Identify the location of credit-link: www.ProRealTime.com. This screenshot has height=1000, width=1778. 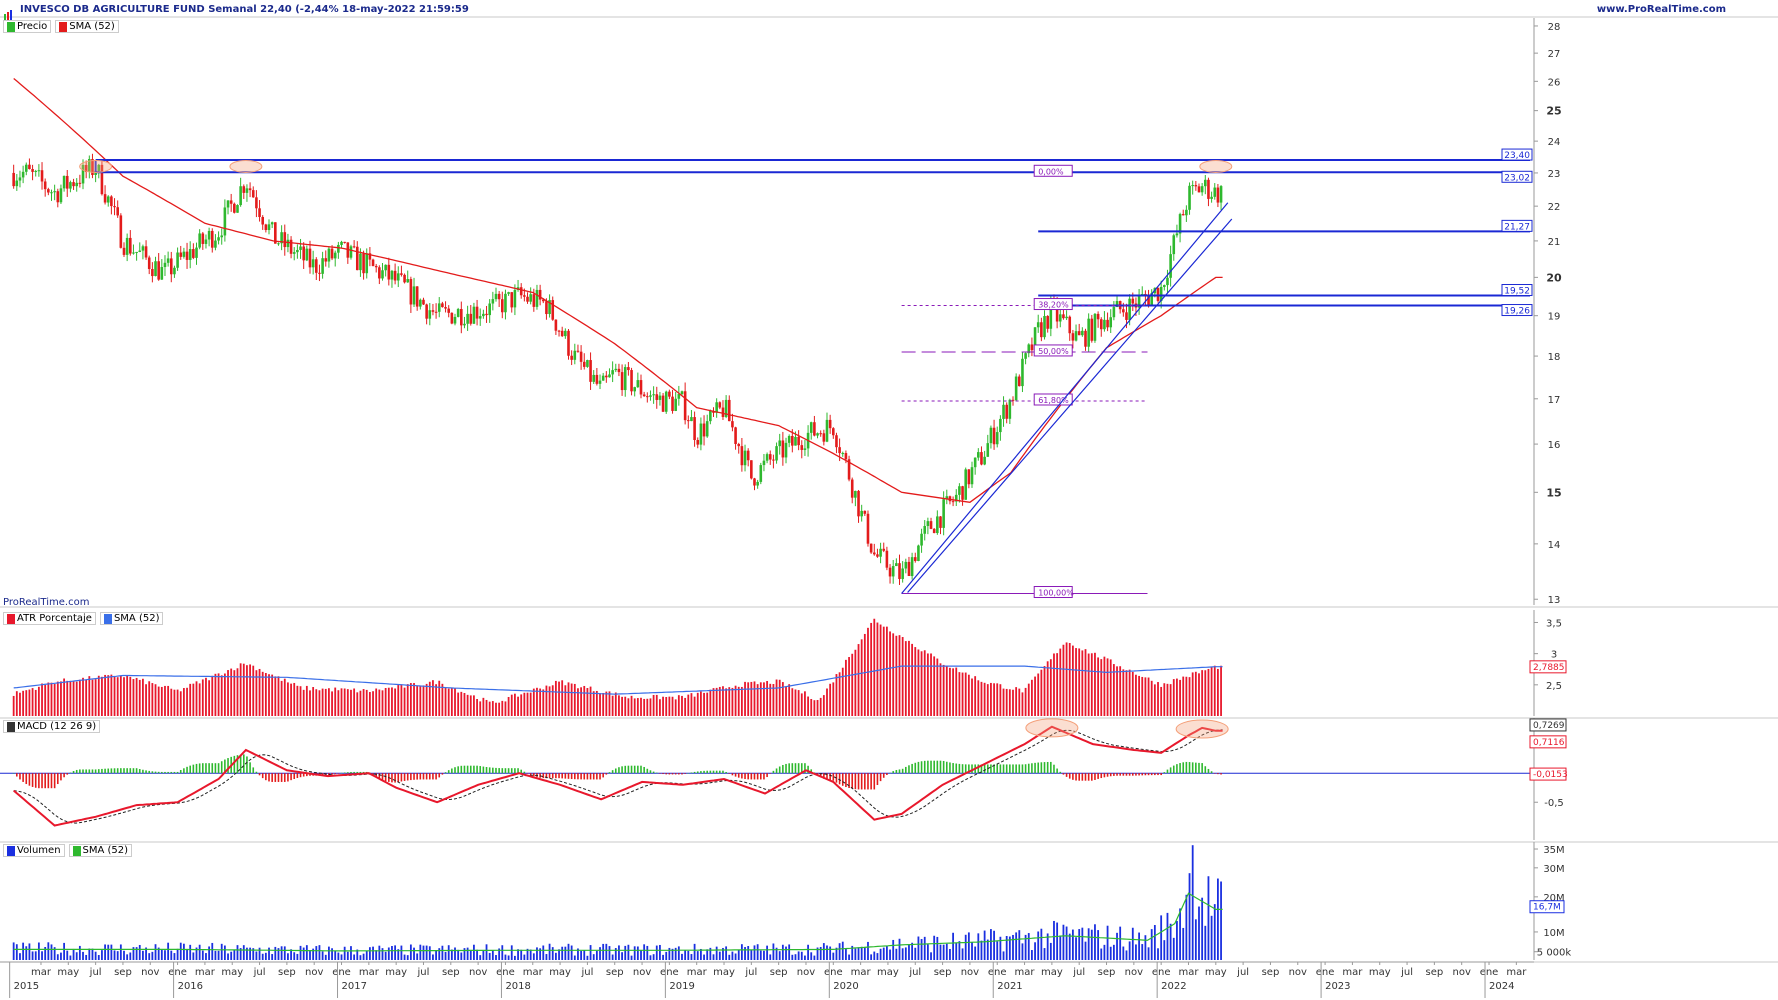
(1661, 9).